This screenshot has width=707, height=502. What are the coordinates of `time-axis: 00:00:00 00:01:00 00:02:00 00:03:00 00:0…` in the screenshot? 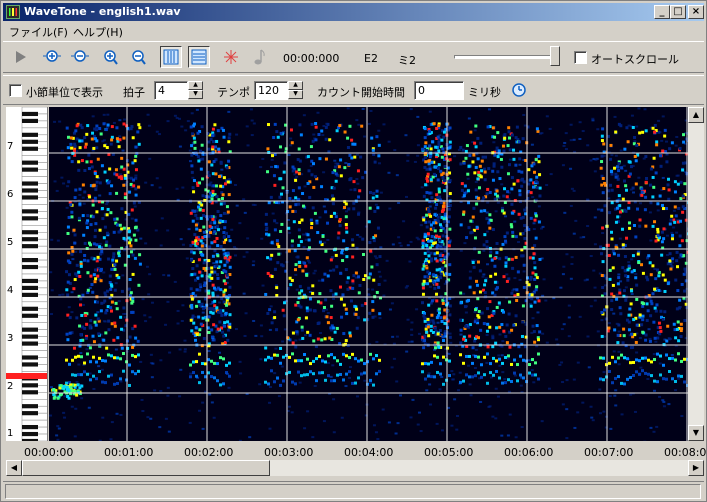 It's located at (356, 451).